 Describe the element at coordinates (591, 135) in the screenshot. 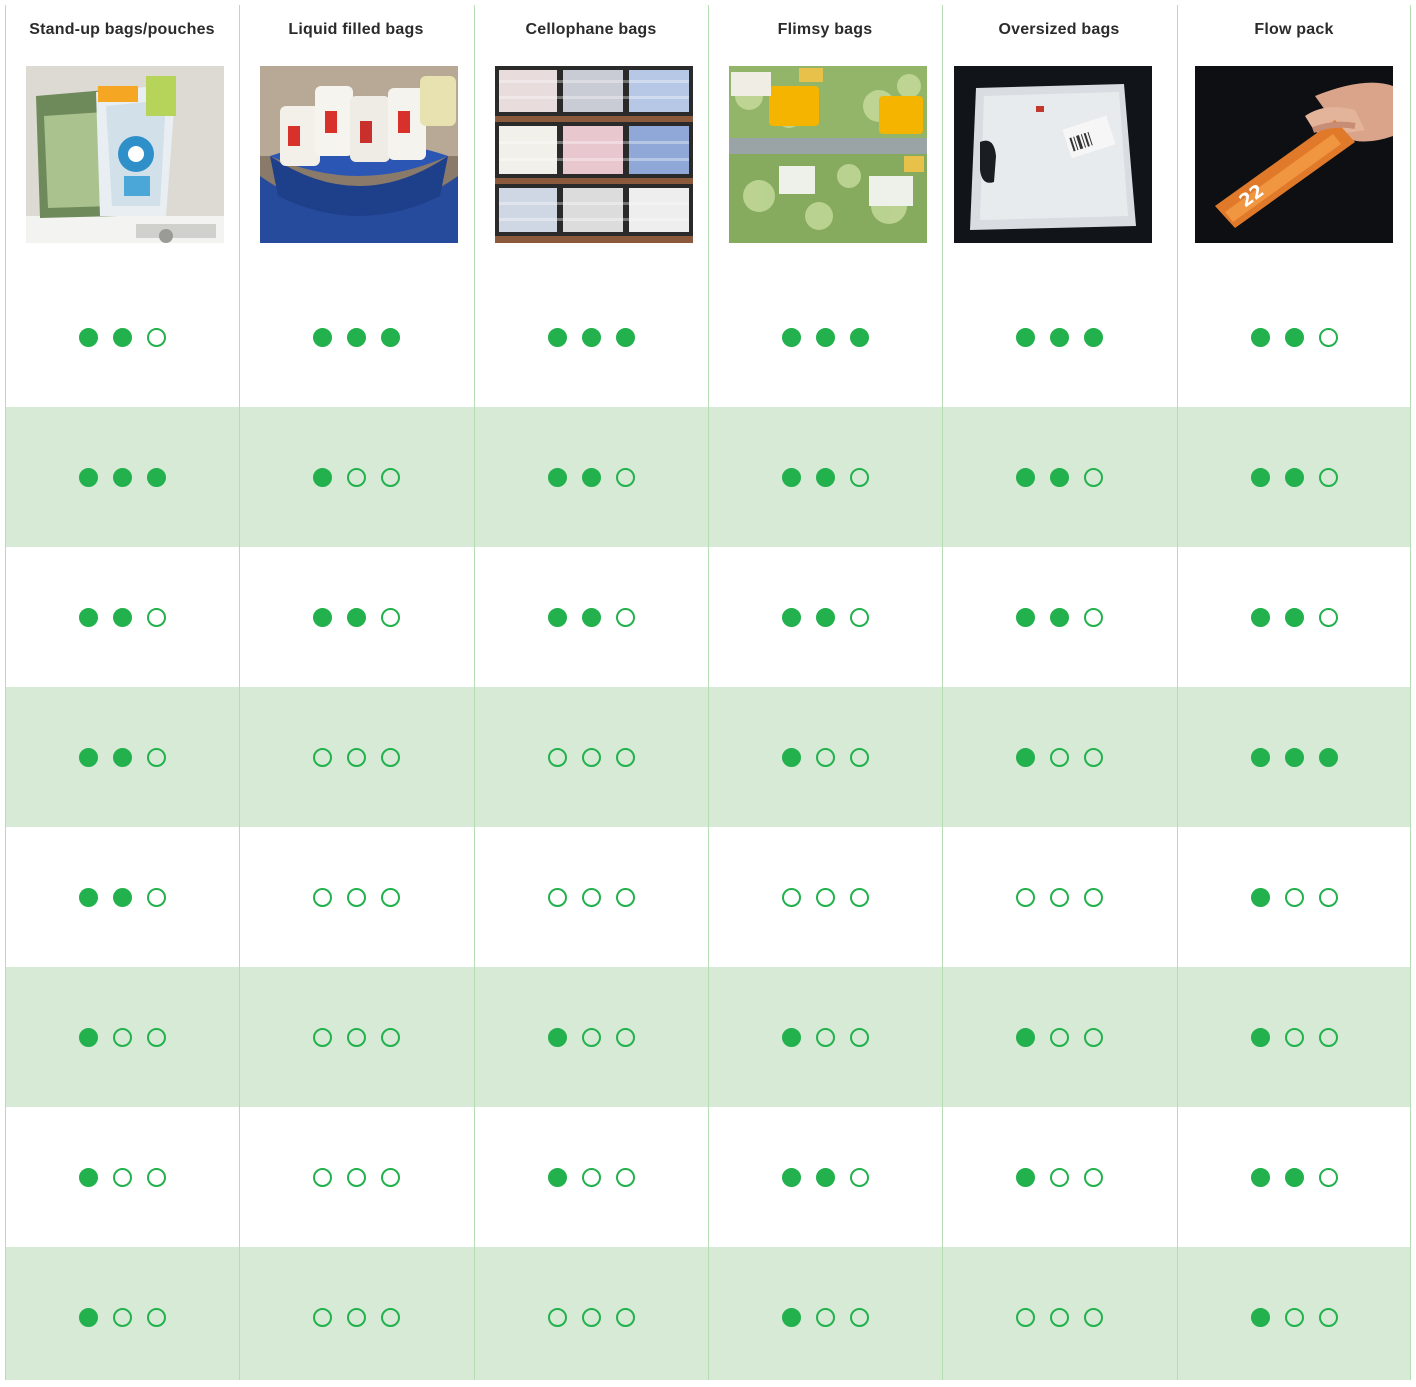

I see `column-header: Cellophane bags` at that location.